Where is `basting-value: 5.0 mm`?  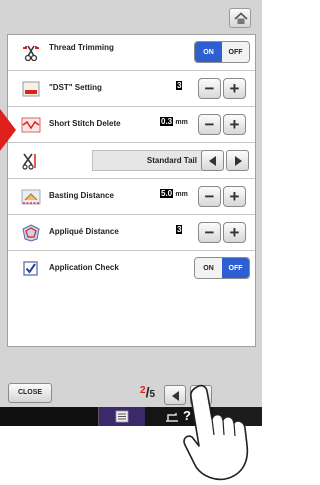
basting-value: 5.0 mm is located at coordinates (174, 193).